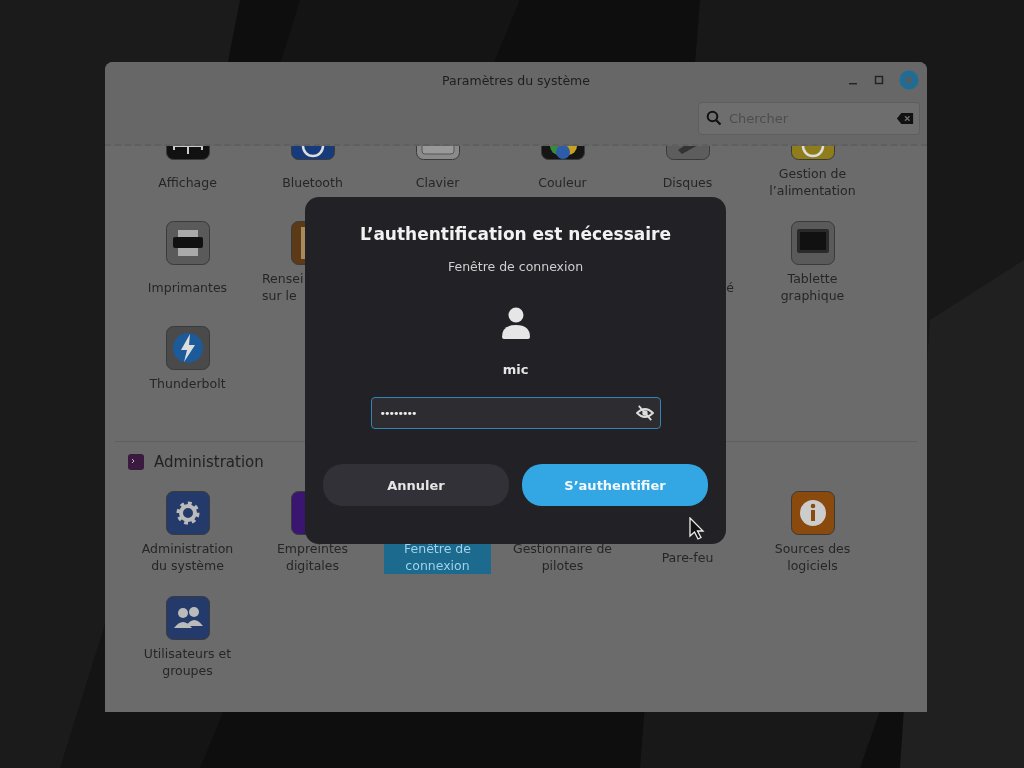  I want to click on settings-item-label: Disques, so click(687, 182).